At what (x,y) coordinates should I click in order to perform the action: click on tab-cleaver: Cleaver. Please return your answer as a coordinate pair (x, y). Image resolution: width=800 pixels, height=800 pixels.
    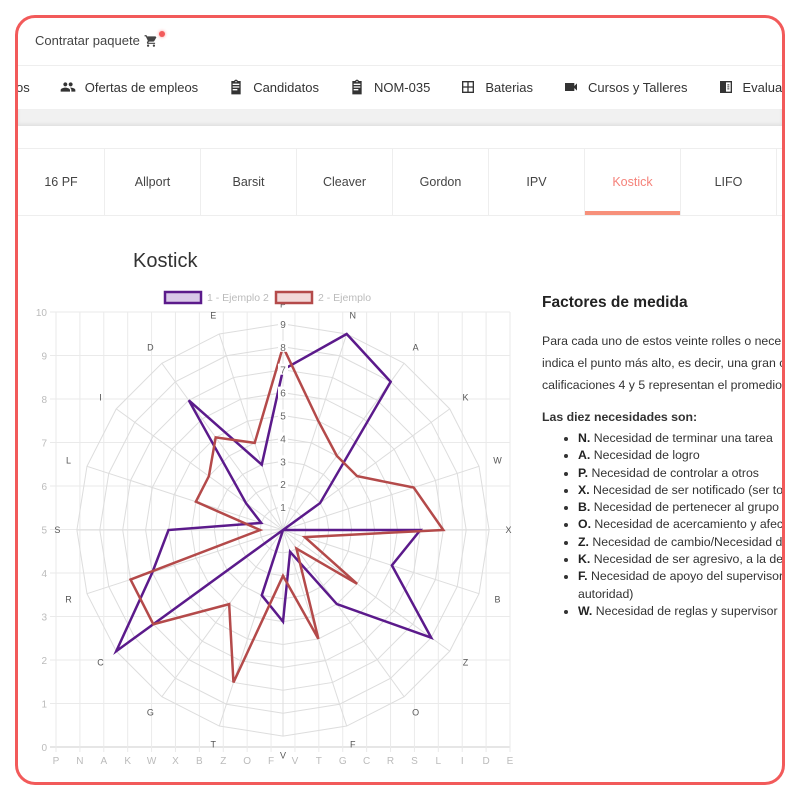
    Looking at the image, I should click on (345, 182).